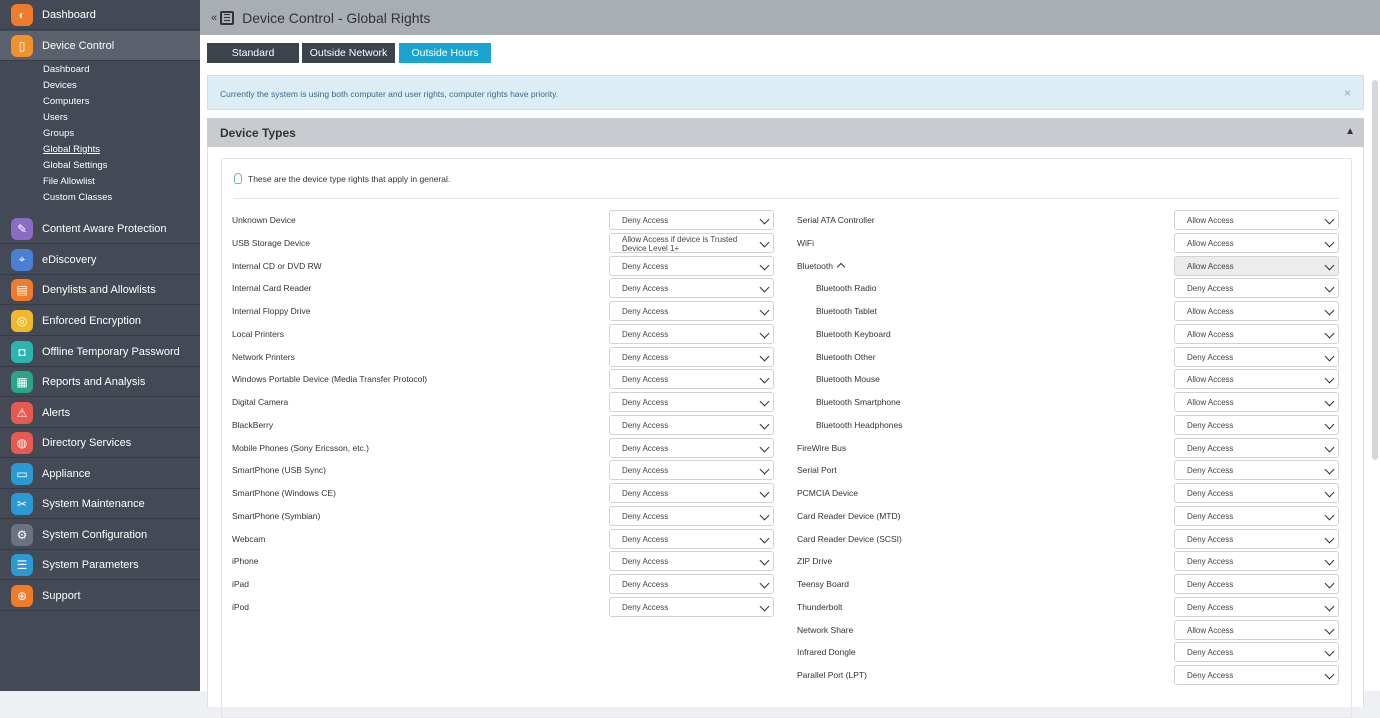 The height and width of the screenshot is (718, 1380). Describe the element at coordinates (1256, 584) in the screenshot. I see `access-select-teensy-board: Deny Access` at that location.